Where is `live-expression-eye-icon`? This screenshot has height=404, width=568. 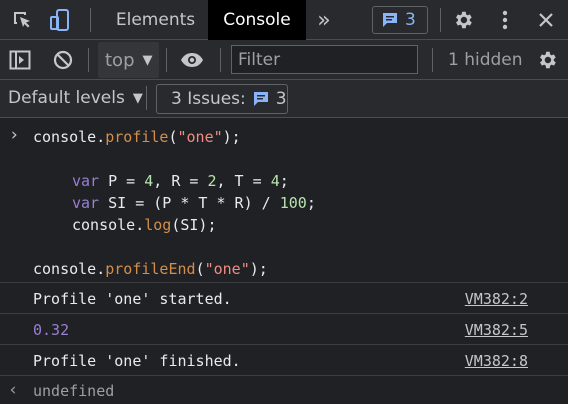 live-expression-eye-icon is located at coordinates (192, 60).